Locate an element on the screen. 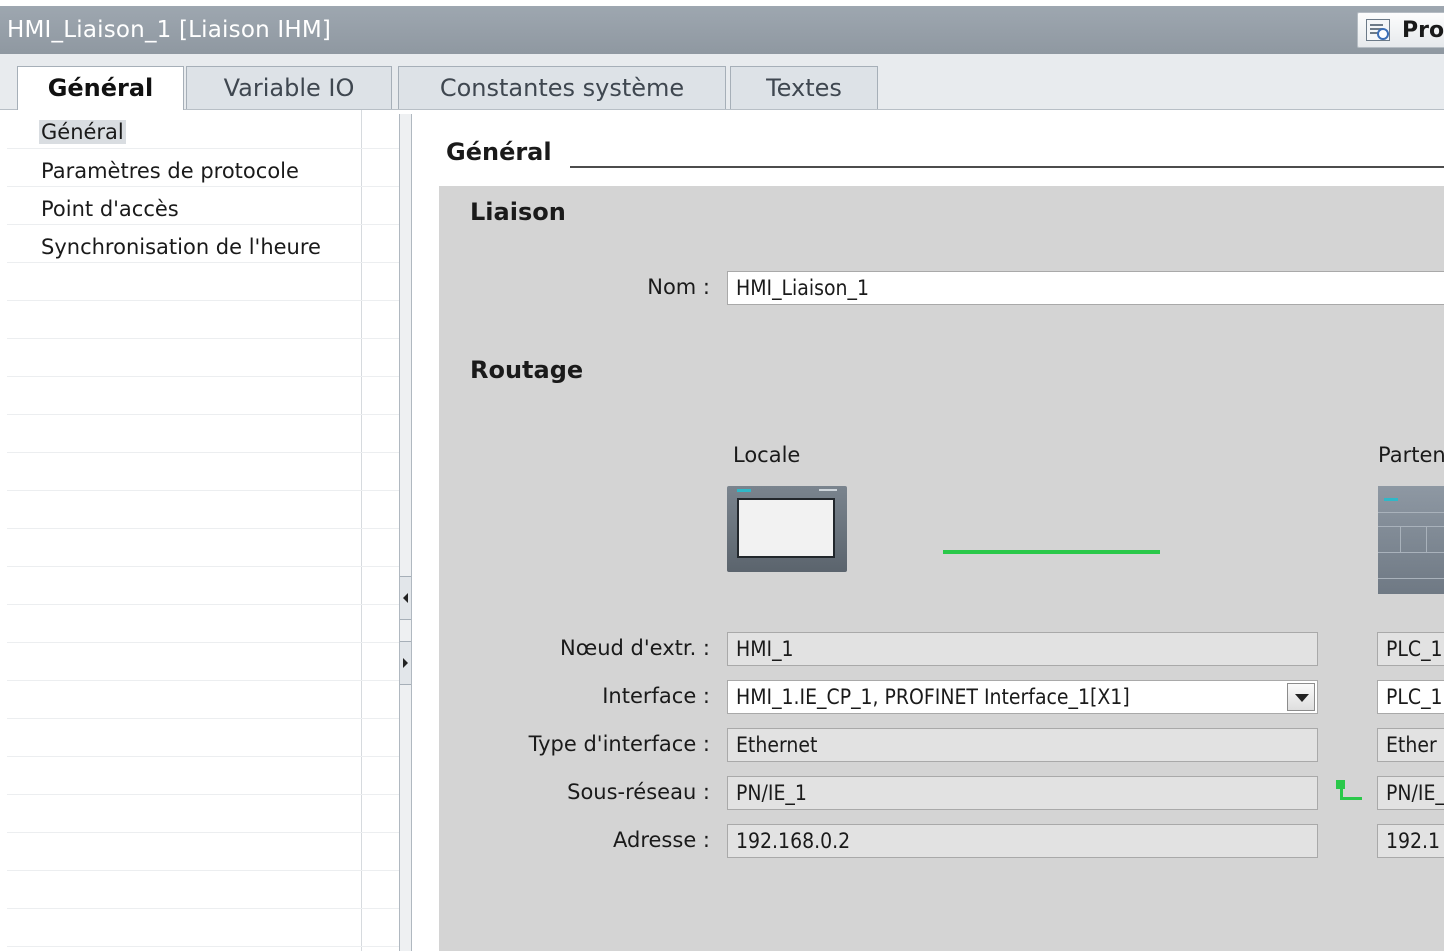 The width and height of the screenshot is (1444, 951). local-interface-value: HMI_1.IE_CP_1, PROFINET Interface_1[X1] is located at coordinates (933, 697).